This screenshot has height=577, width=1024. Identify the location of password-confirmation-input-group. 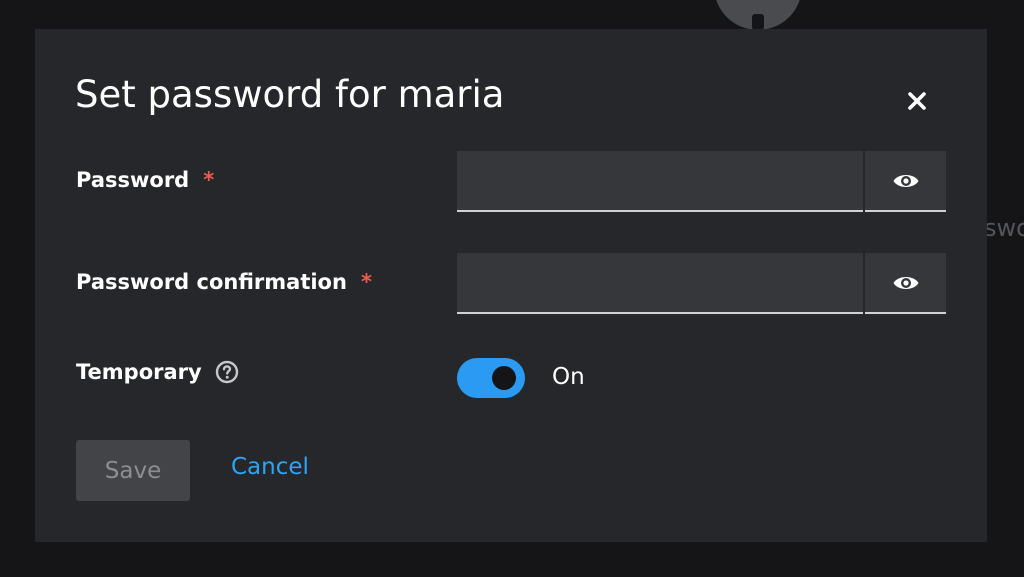
(701, 283).